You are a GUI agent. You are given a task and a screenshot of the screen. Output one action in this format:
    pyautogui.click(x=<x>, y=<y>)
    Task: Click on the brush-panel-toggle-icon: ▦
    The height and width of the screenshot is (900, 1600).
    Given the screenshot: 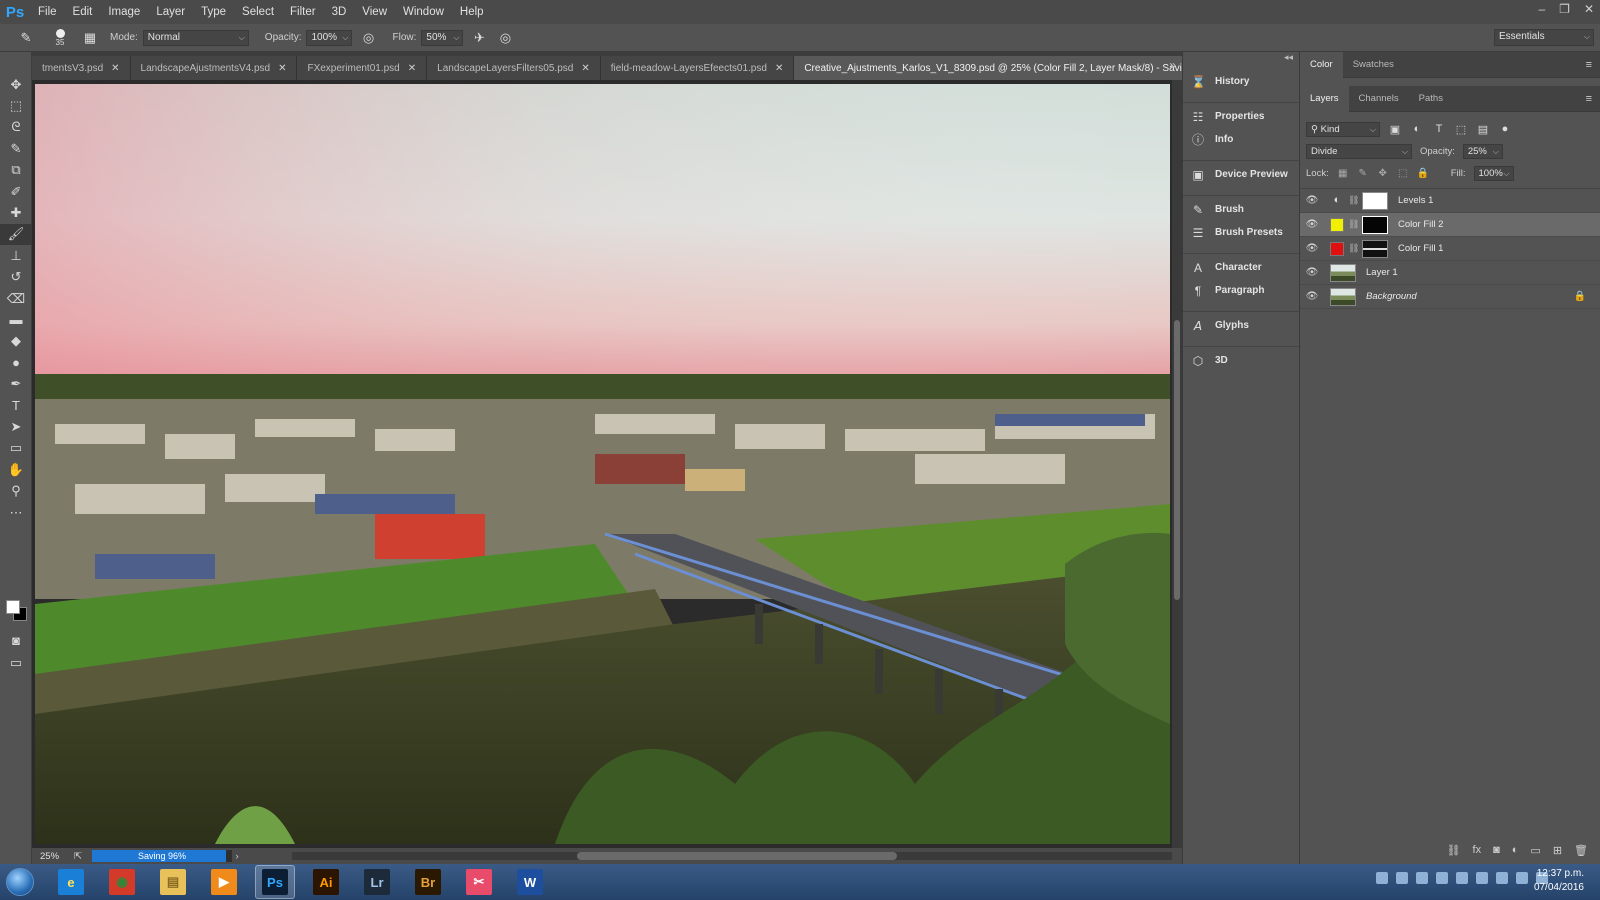 What is the action you would take?
    pyautogui.click(x=90, y=38)
    